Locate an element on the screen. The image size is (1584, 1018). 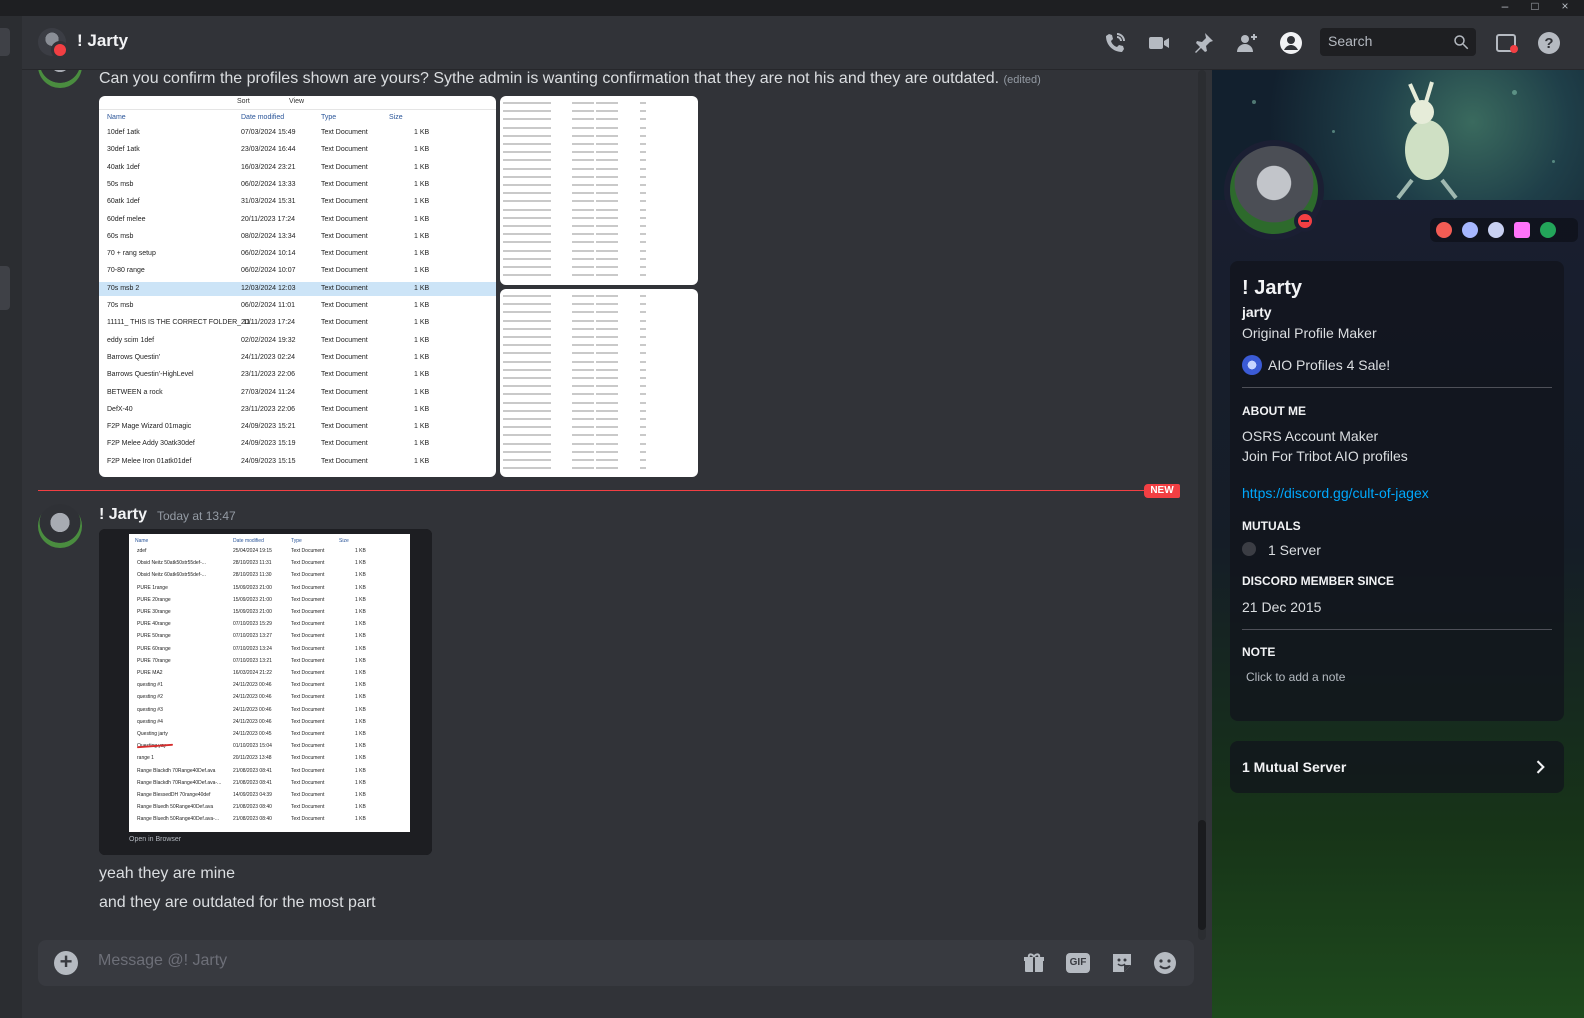
add-friends-icon is located at coordinates (1247, 43).